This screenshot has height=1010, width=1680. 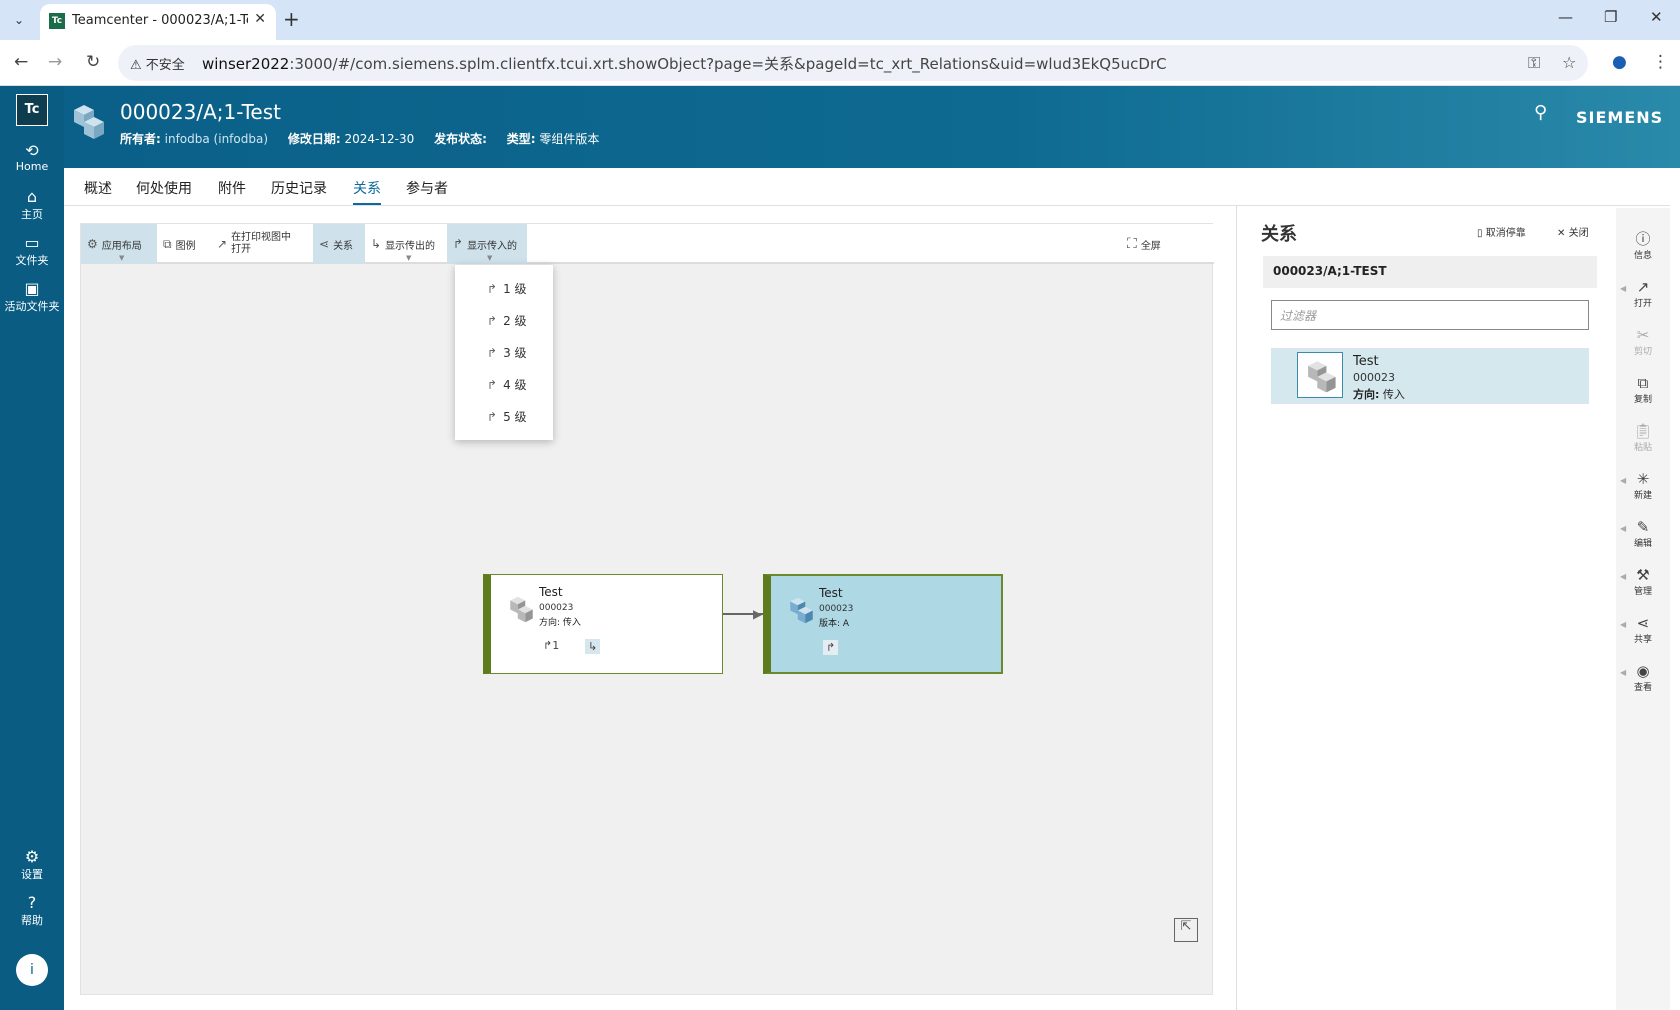 What do you see at coordinates (1643, 389) in the screenshot?
I see `copy-command: ⧉ 复制` at bounding box center [1643, 389].